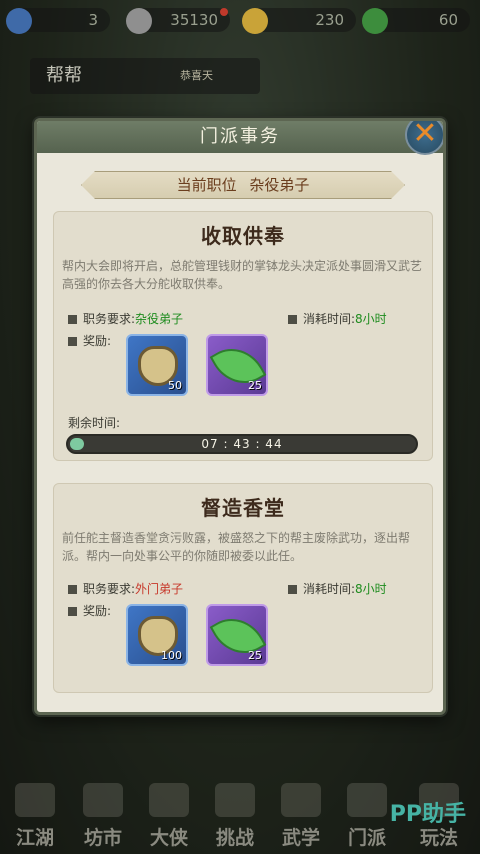  What do you see at coordinates (93, 20) in the screenshot?
I see `level-value: 3` at bounding box center [93, 20].